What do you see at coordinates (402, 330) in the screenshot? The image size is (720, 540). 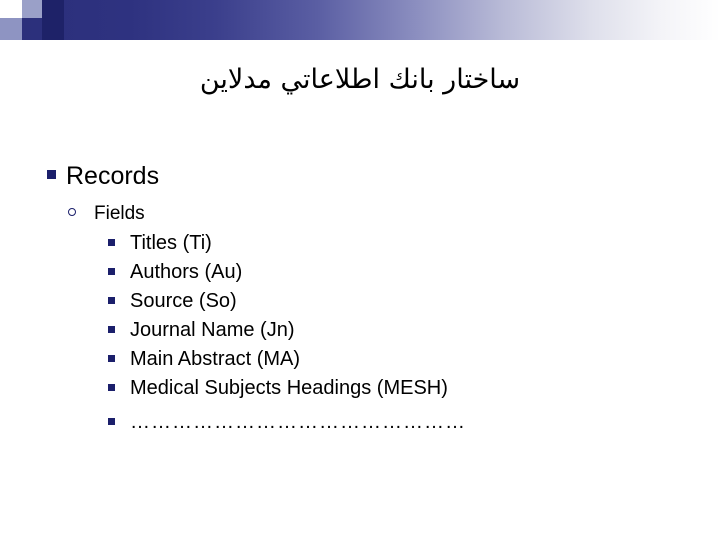 I see `list-item: Journal Name (Jn)` at bounding box center [402, 330].